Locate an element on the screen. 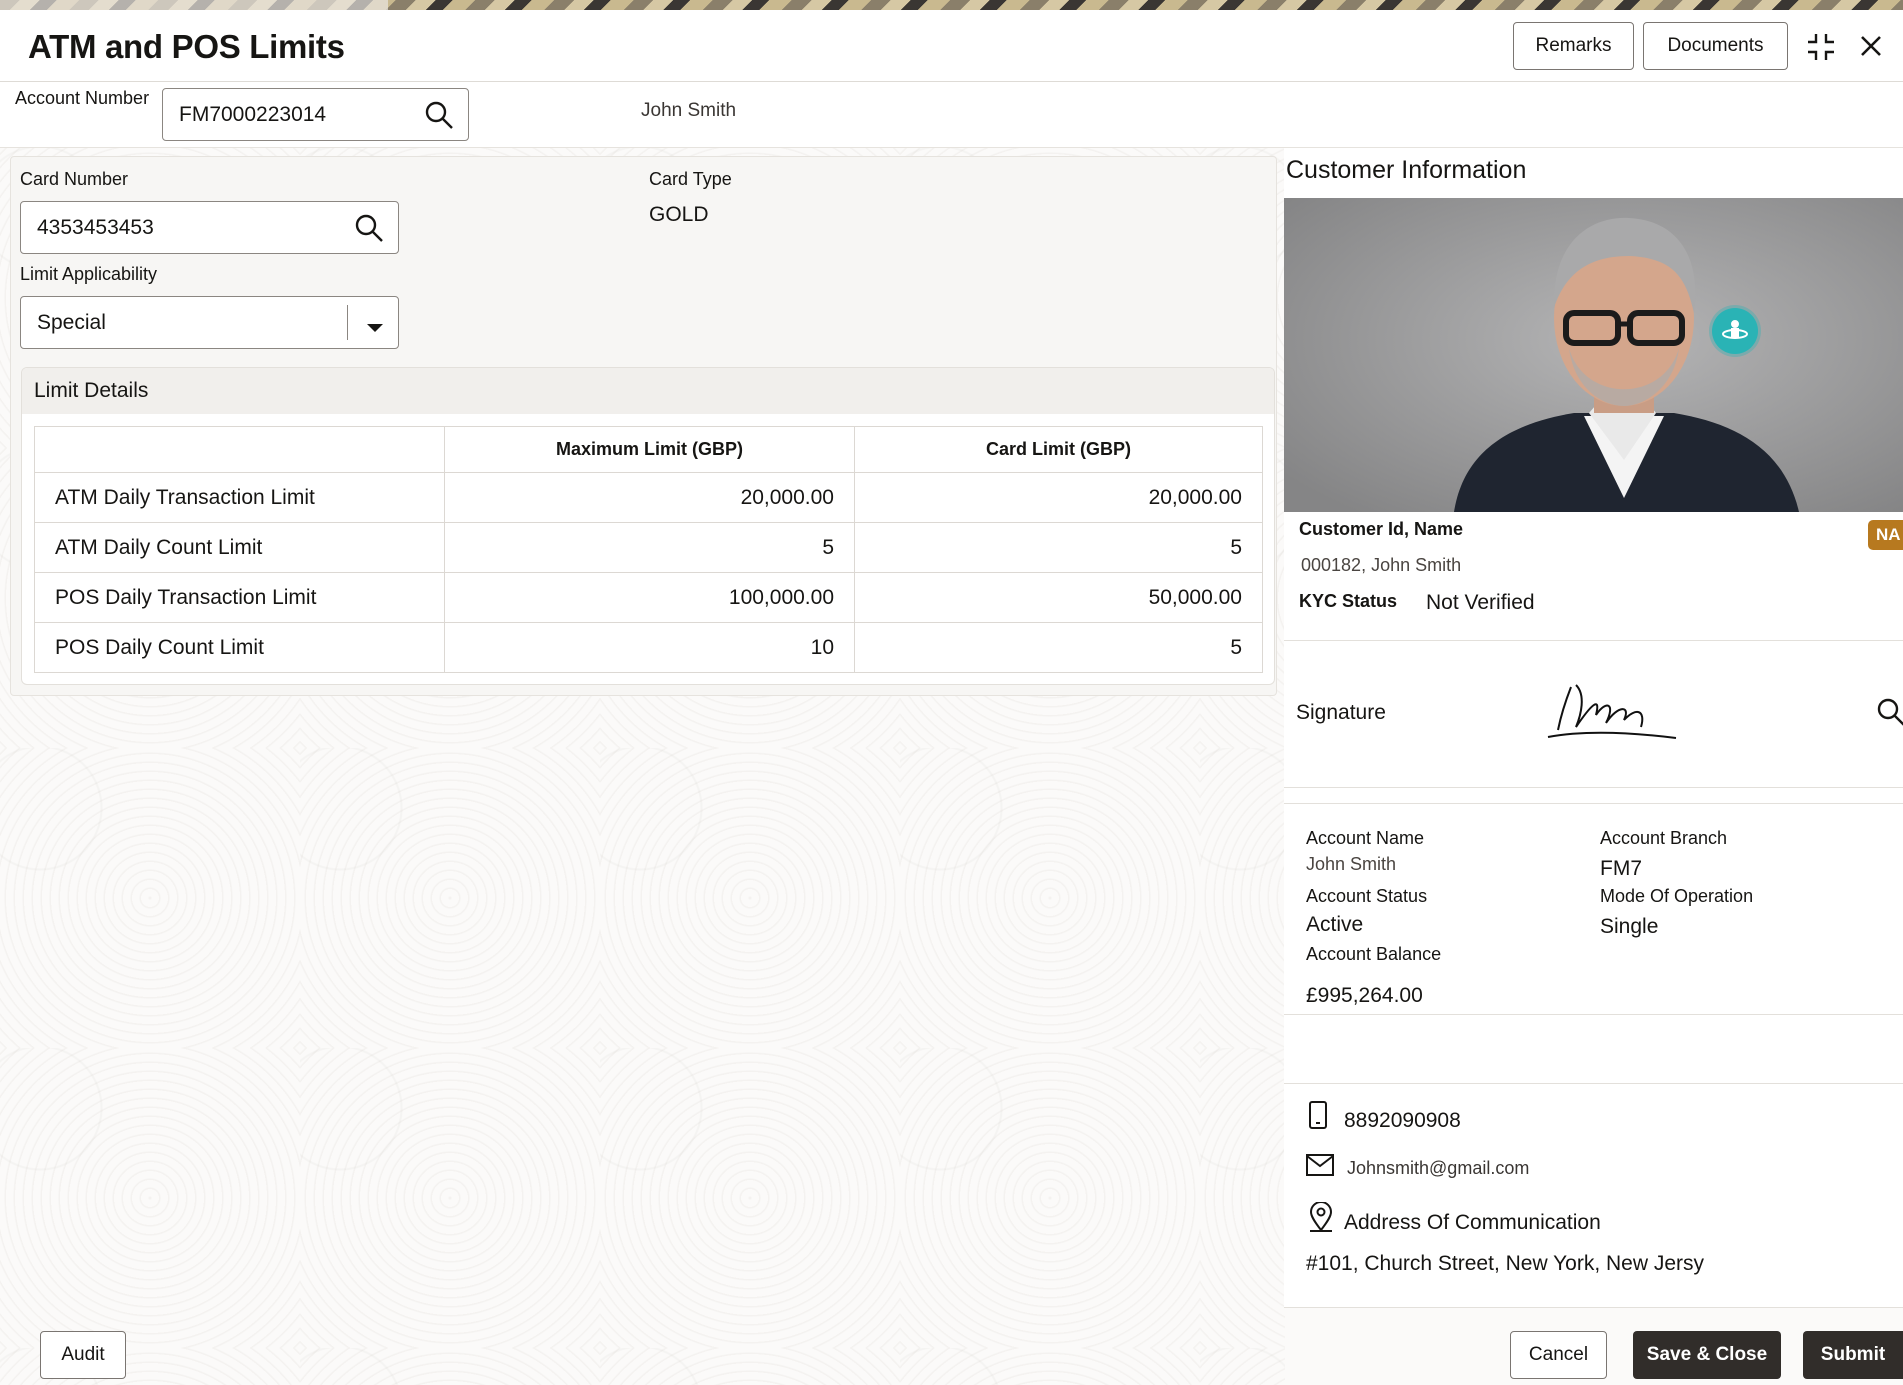 This screenshot has width=1903, height=1385. max-limit-value: 100,000.00 is located at coordinates (649, 597).